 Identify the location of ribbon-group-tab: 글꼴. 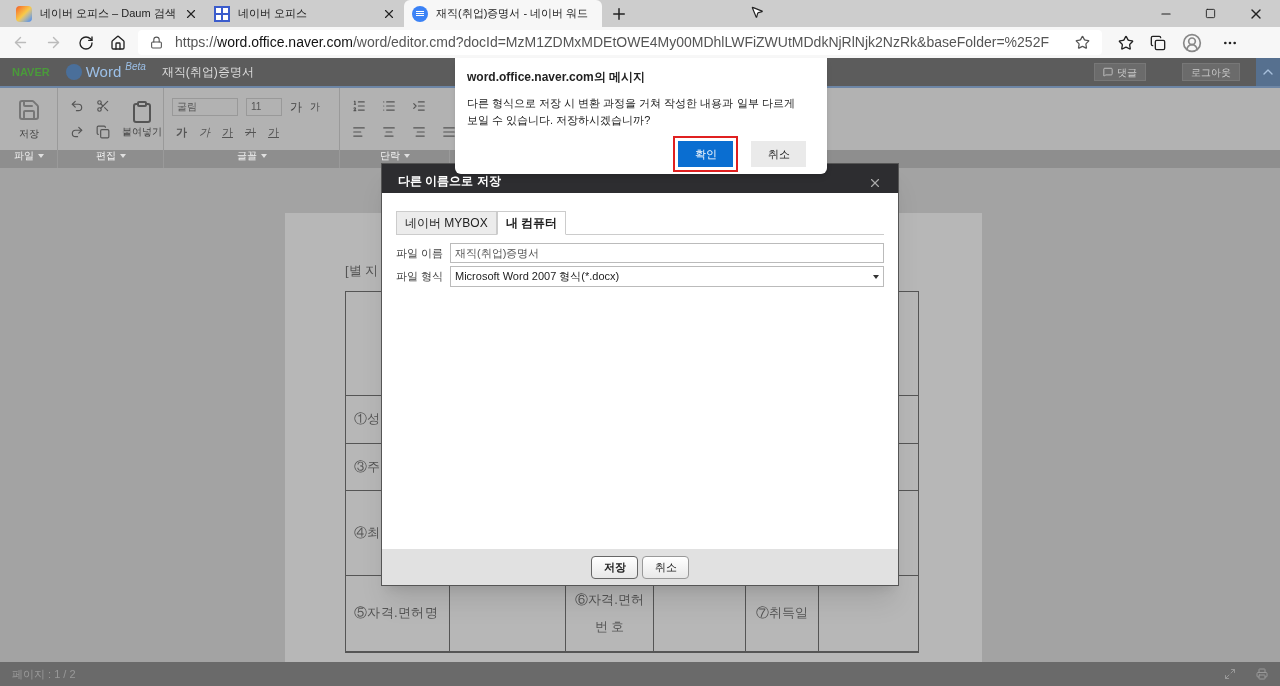
(246, 156).